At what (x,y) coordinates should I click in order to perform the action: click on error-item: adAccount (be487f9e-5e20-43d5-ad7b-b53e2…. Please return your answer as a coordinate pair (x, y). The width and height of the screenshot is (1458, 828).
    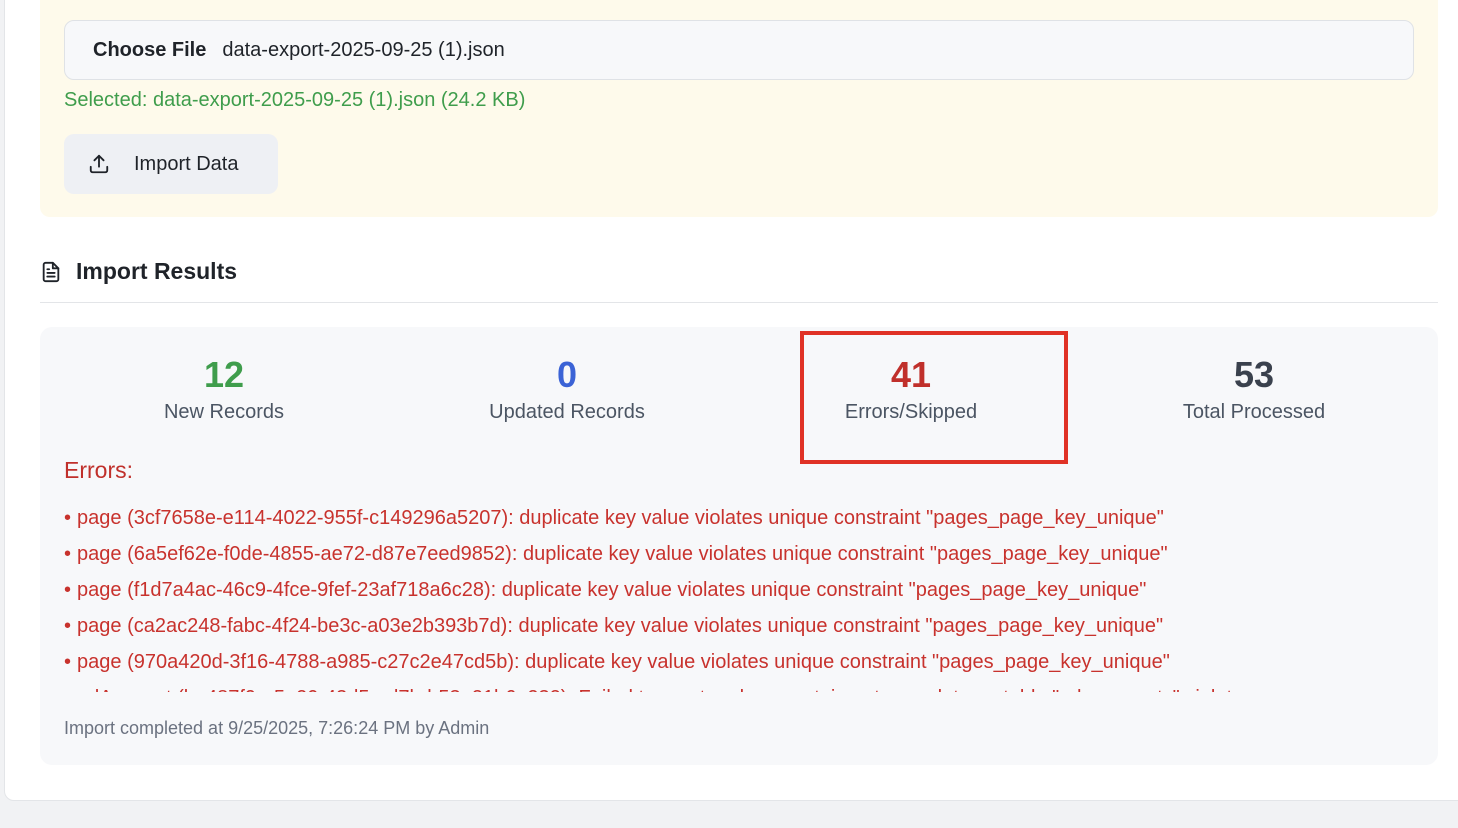
    Looking at the image, I should click on (739, 686).